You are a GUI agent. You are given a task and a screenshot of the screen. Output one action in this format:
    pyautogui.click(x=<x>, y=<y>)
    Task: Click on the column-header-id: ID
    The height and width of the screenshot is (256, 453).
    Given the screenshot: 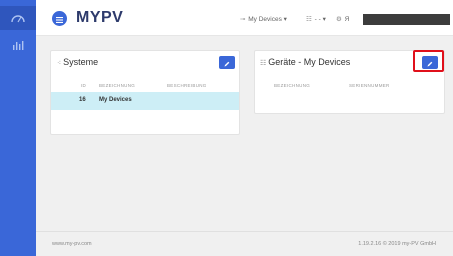 What is the action you would take?
    pyautogui.click(x=84, y=85)
    